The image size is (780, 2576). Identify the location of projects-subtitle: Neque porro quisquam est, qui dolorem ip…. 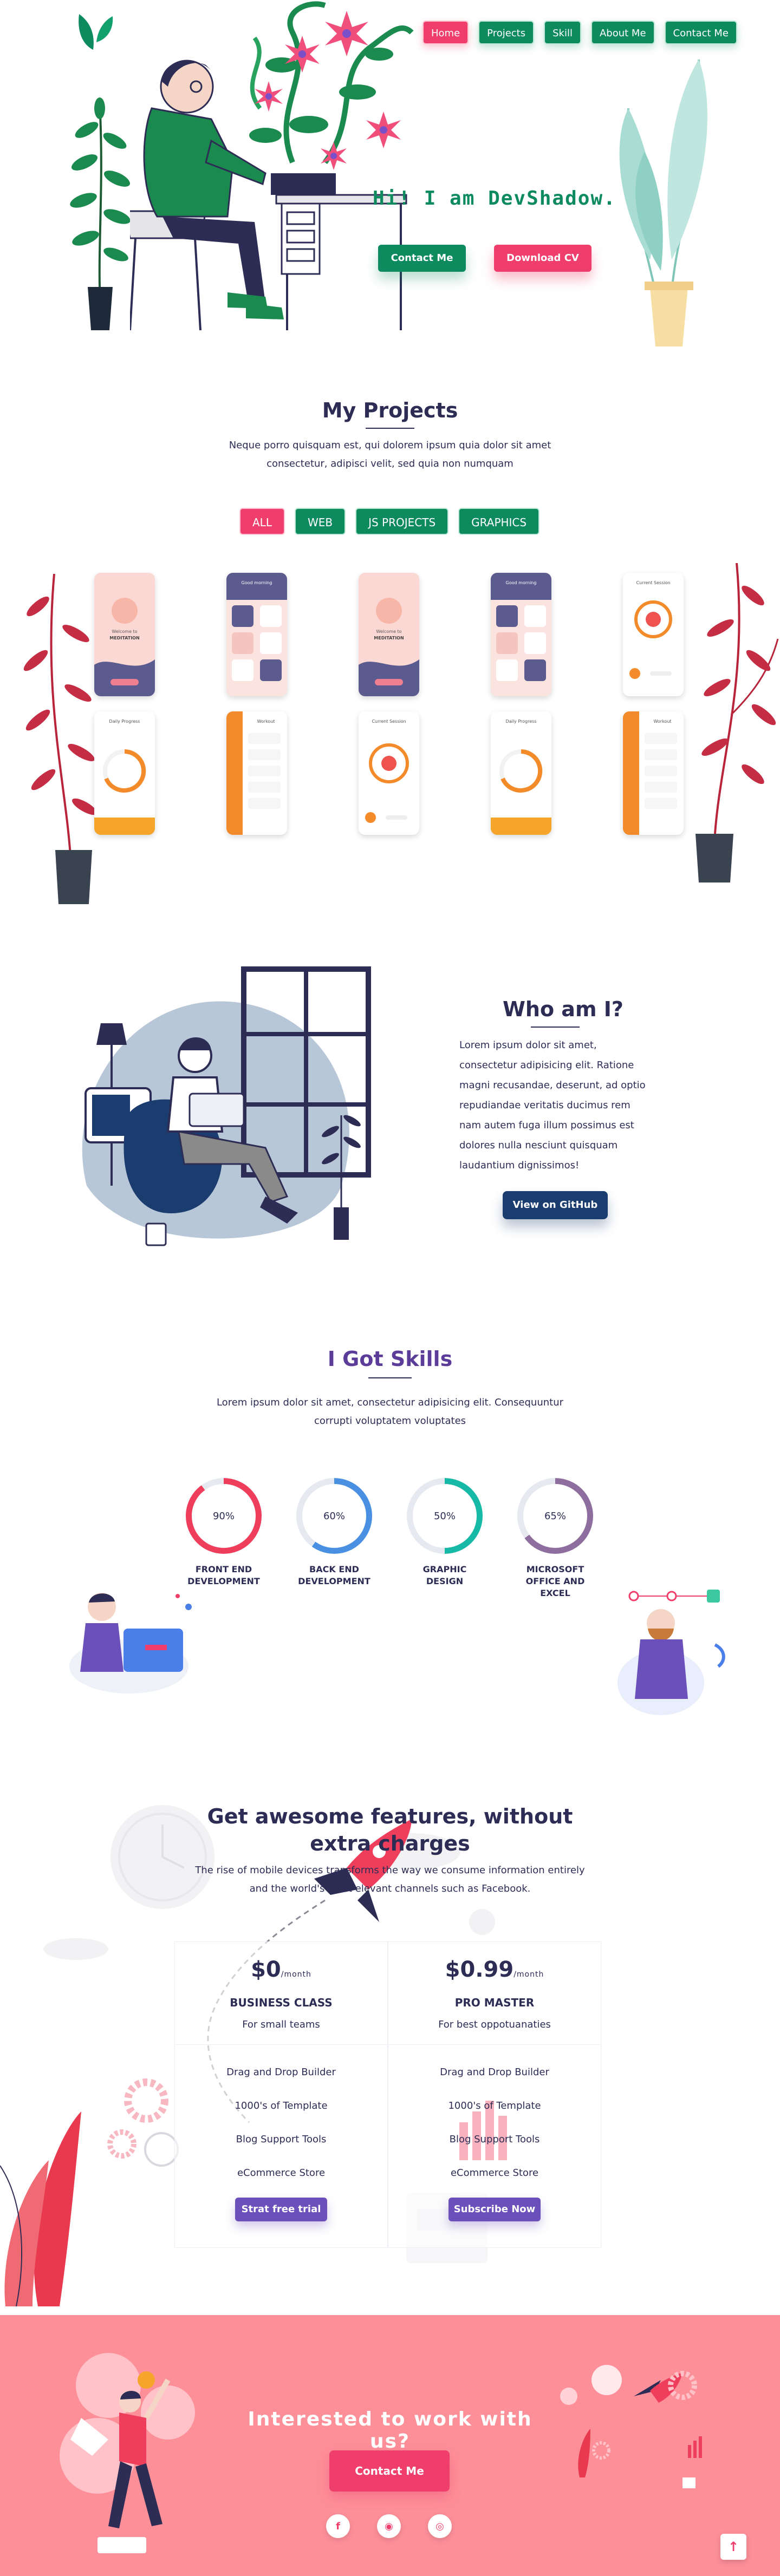
(390, 455).